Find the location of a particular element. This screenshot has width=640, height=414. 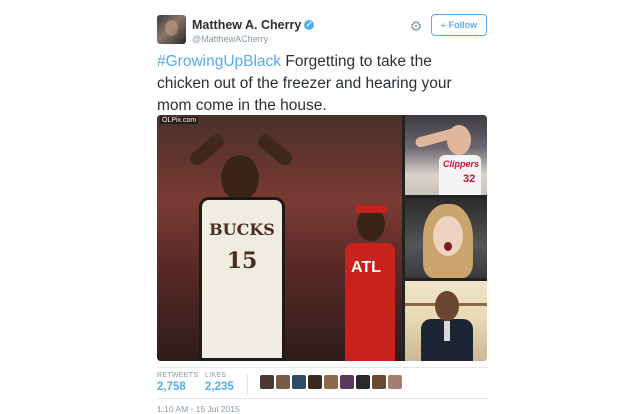

main-jersey: BUCKS 15 is located at coordinates (242, 279).